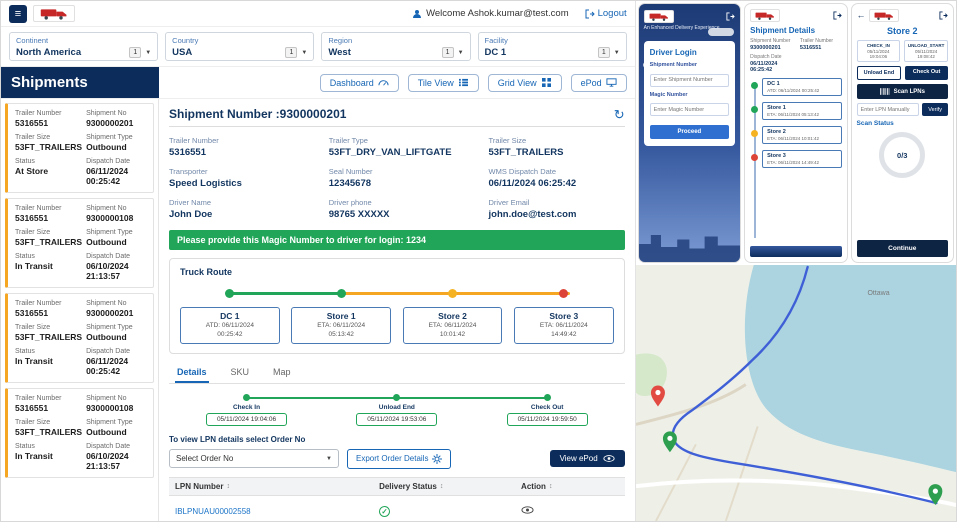 The width and height of the screenshot is (957, 522). What do you see at coordinates (598, 82) in the screenshot?
I see `epod-button: ePod` at bounding box center [598, 82].